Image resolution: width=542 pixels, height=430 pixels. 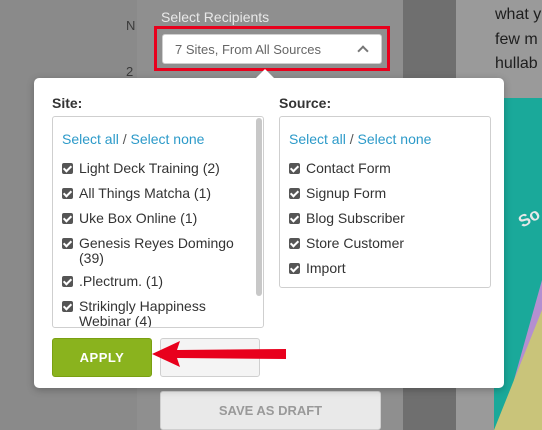 I want to click on site-list-item: Uke Box Online (1), so click(x=129, y=218).